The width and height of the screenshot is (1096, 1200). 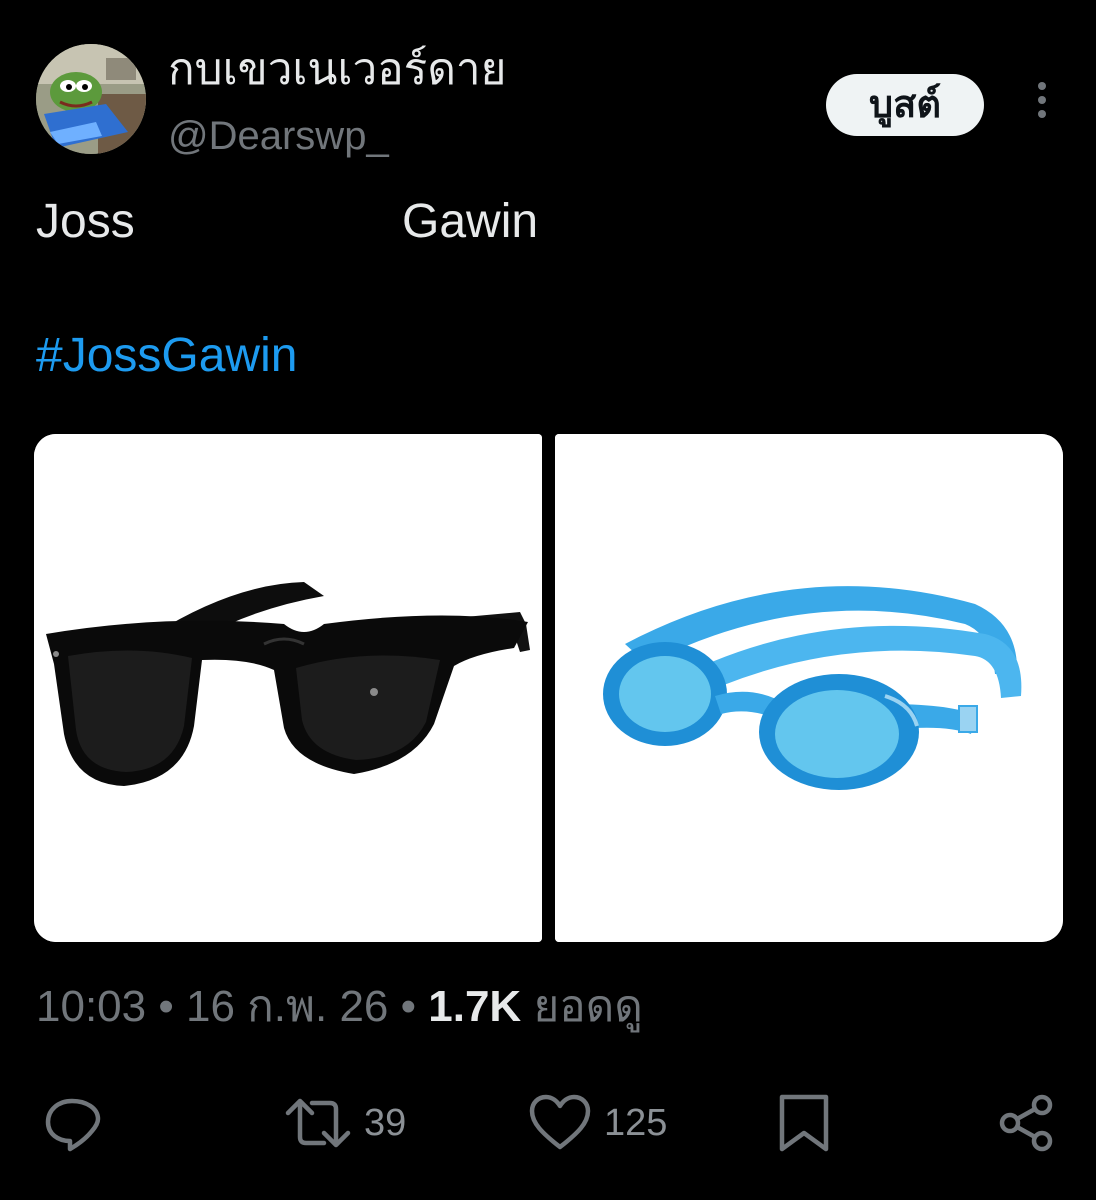 I want to click on more-vertical-icon, so click(x=1042, y=100).